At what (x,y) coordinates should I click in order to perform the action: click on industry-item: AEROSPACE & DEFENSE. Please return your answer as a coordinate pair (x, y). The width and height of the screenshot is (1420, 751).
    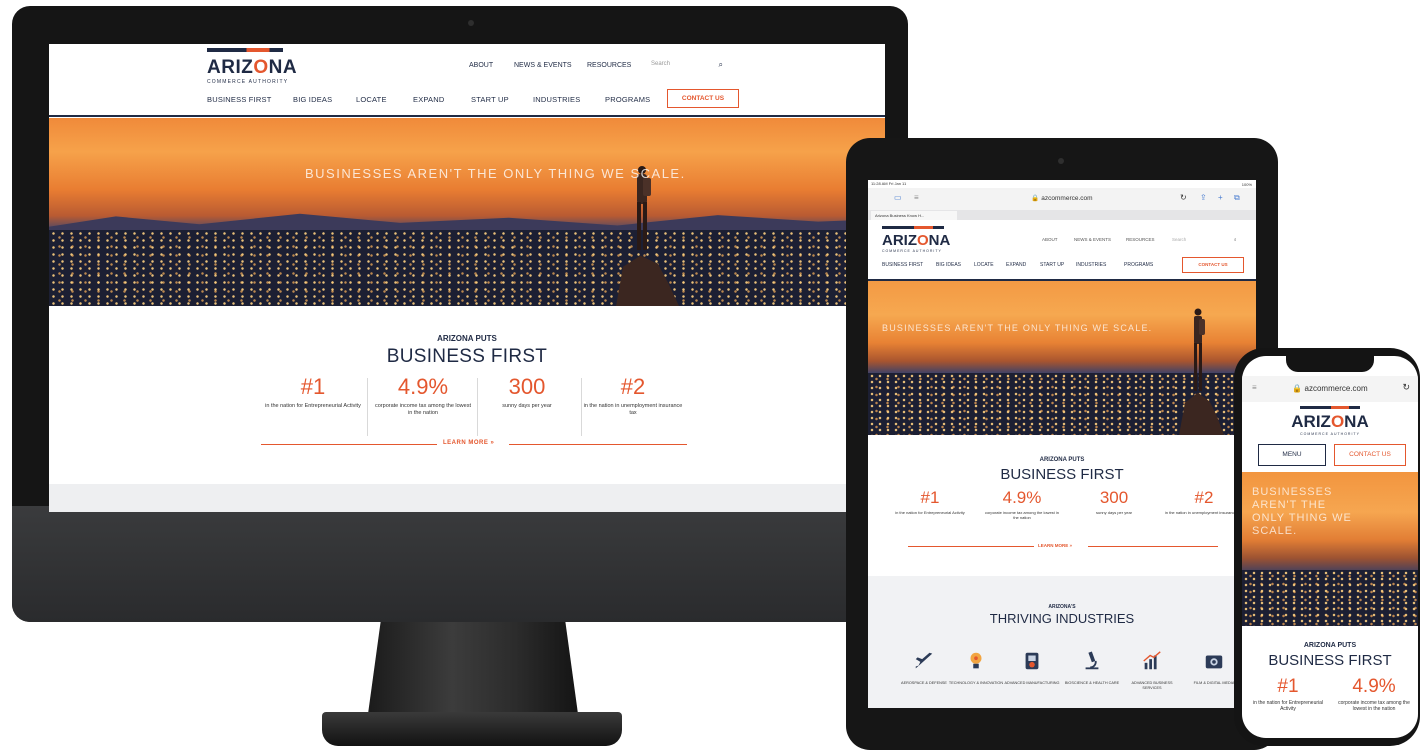
    Looking at the image, I should click on (924, 668).